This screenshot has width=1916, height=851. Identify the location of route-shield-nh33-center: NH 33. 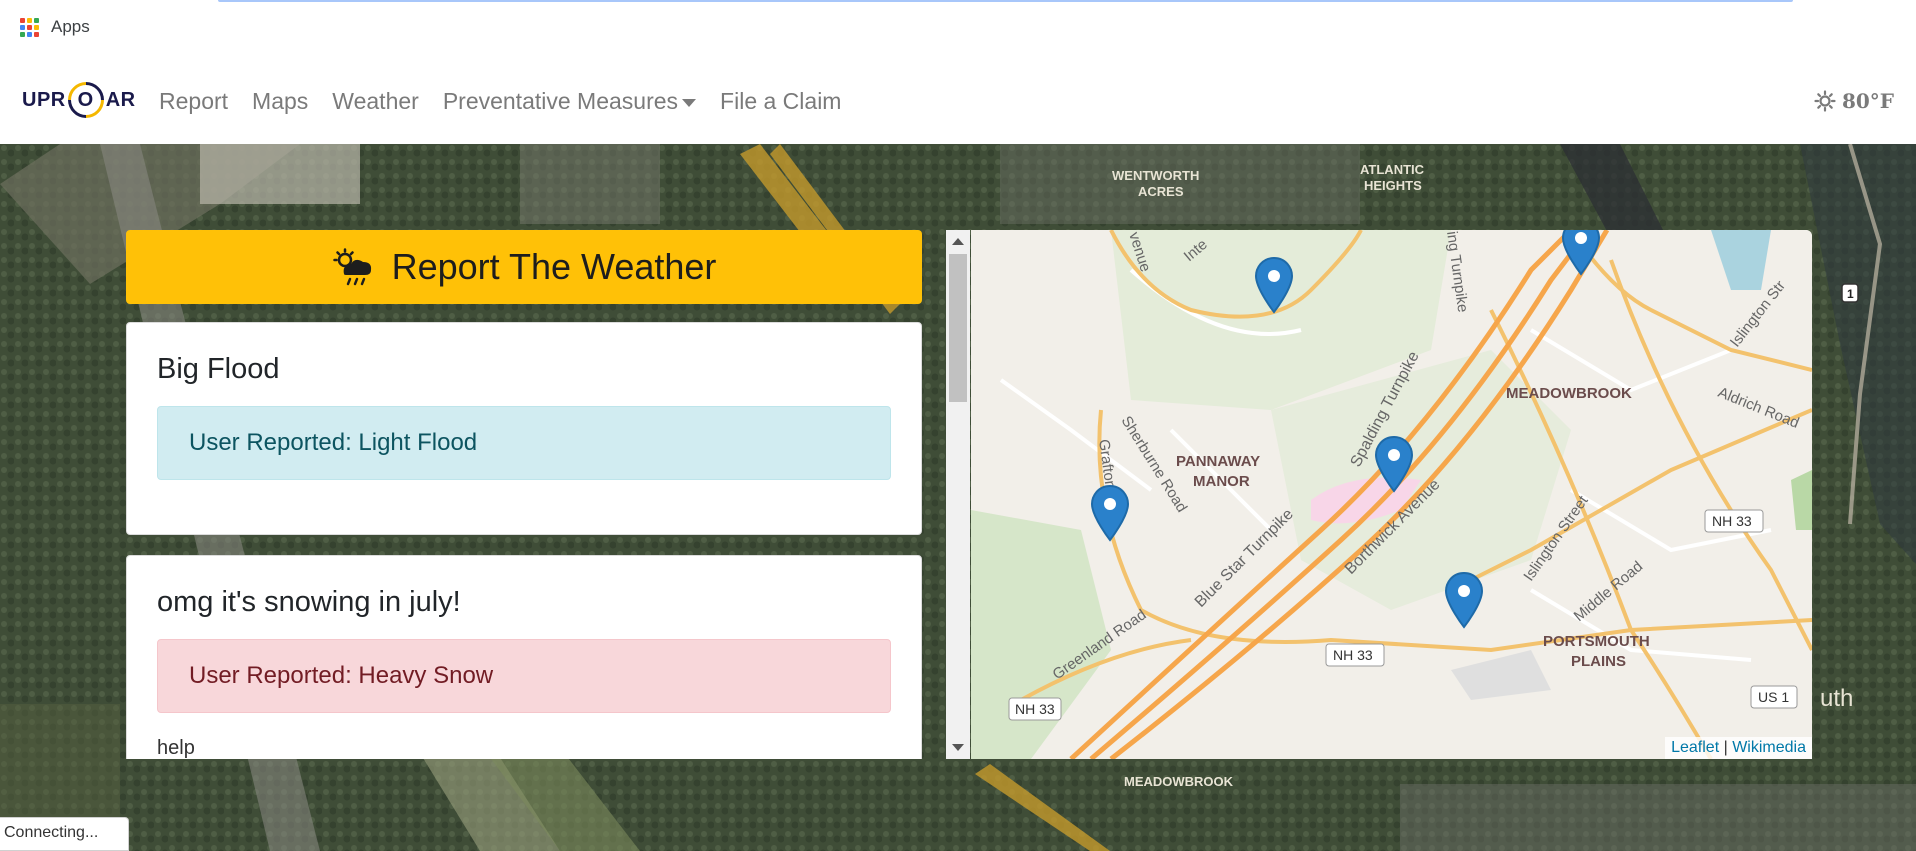
(1355, 655).